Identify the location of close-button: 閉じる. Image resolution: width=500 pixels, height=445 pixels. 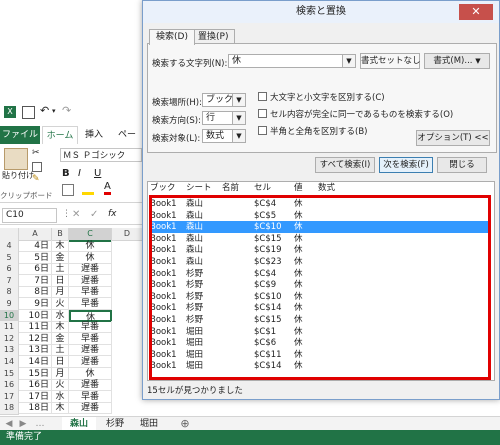
(462, 165).